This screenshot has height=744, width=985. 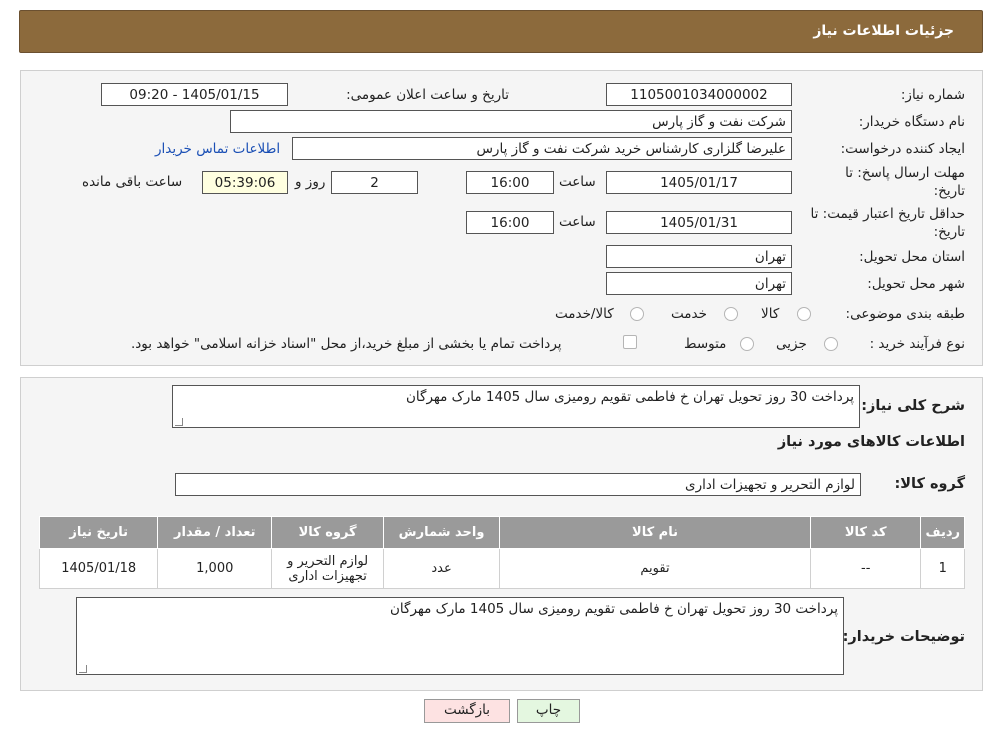 What do you see at coordinates (791, 344) in the screenshot?
I see `purchase-option-minor: جزیی` at bounding box center [791, 344].